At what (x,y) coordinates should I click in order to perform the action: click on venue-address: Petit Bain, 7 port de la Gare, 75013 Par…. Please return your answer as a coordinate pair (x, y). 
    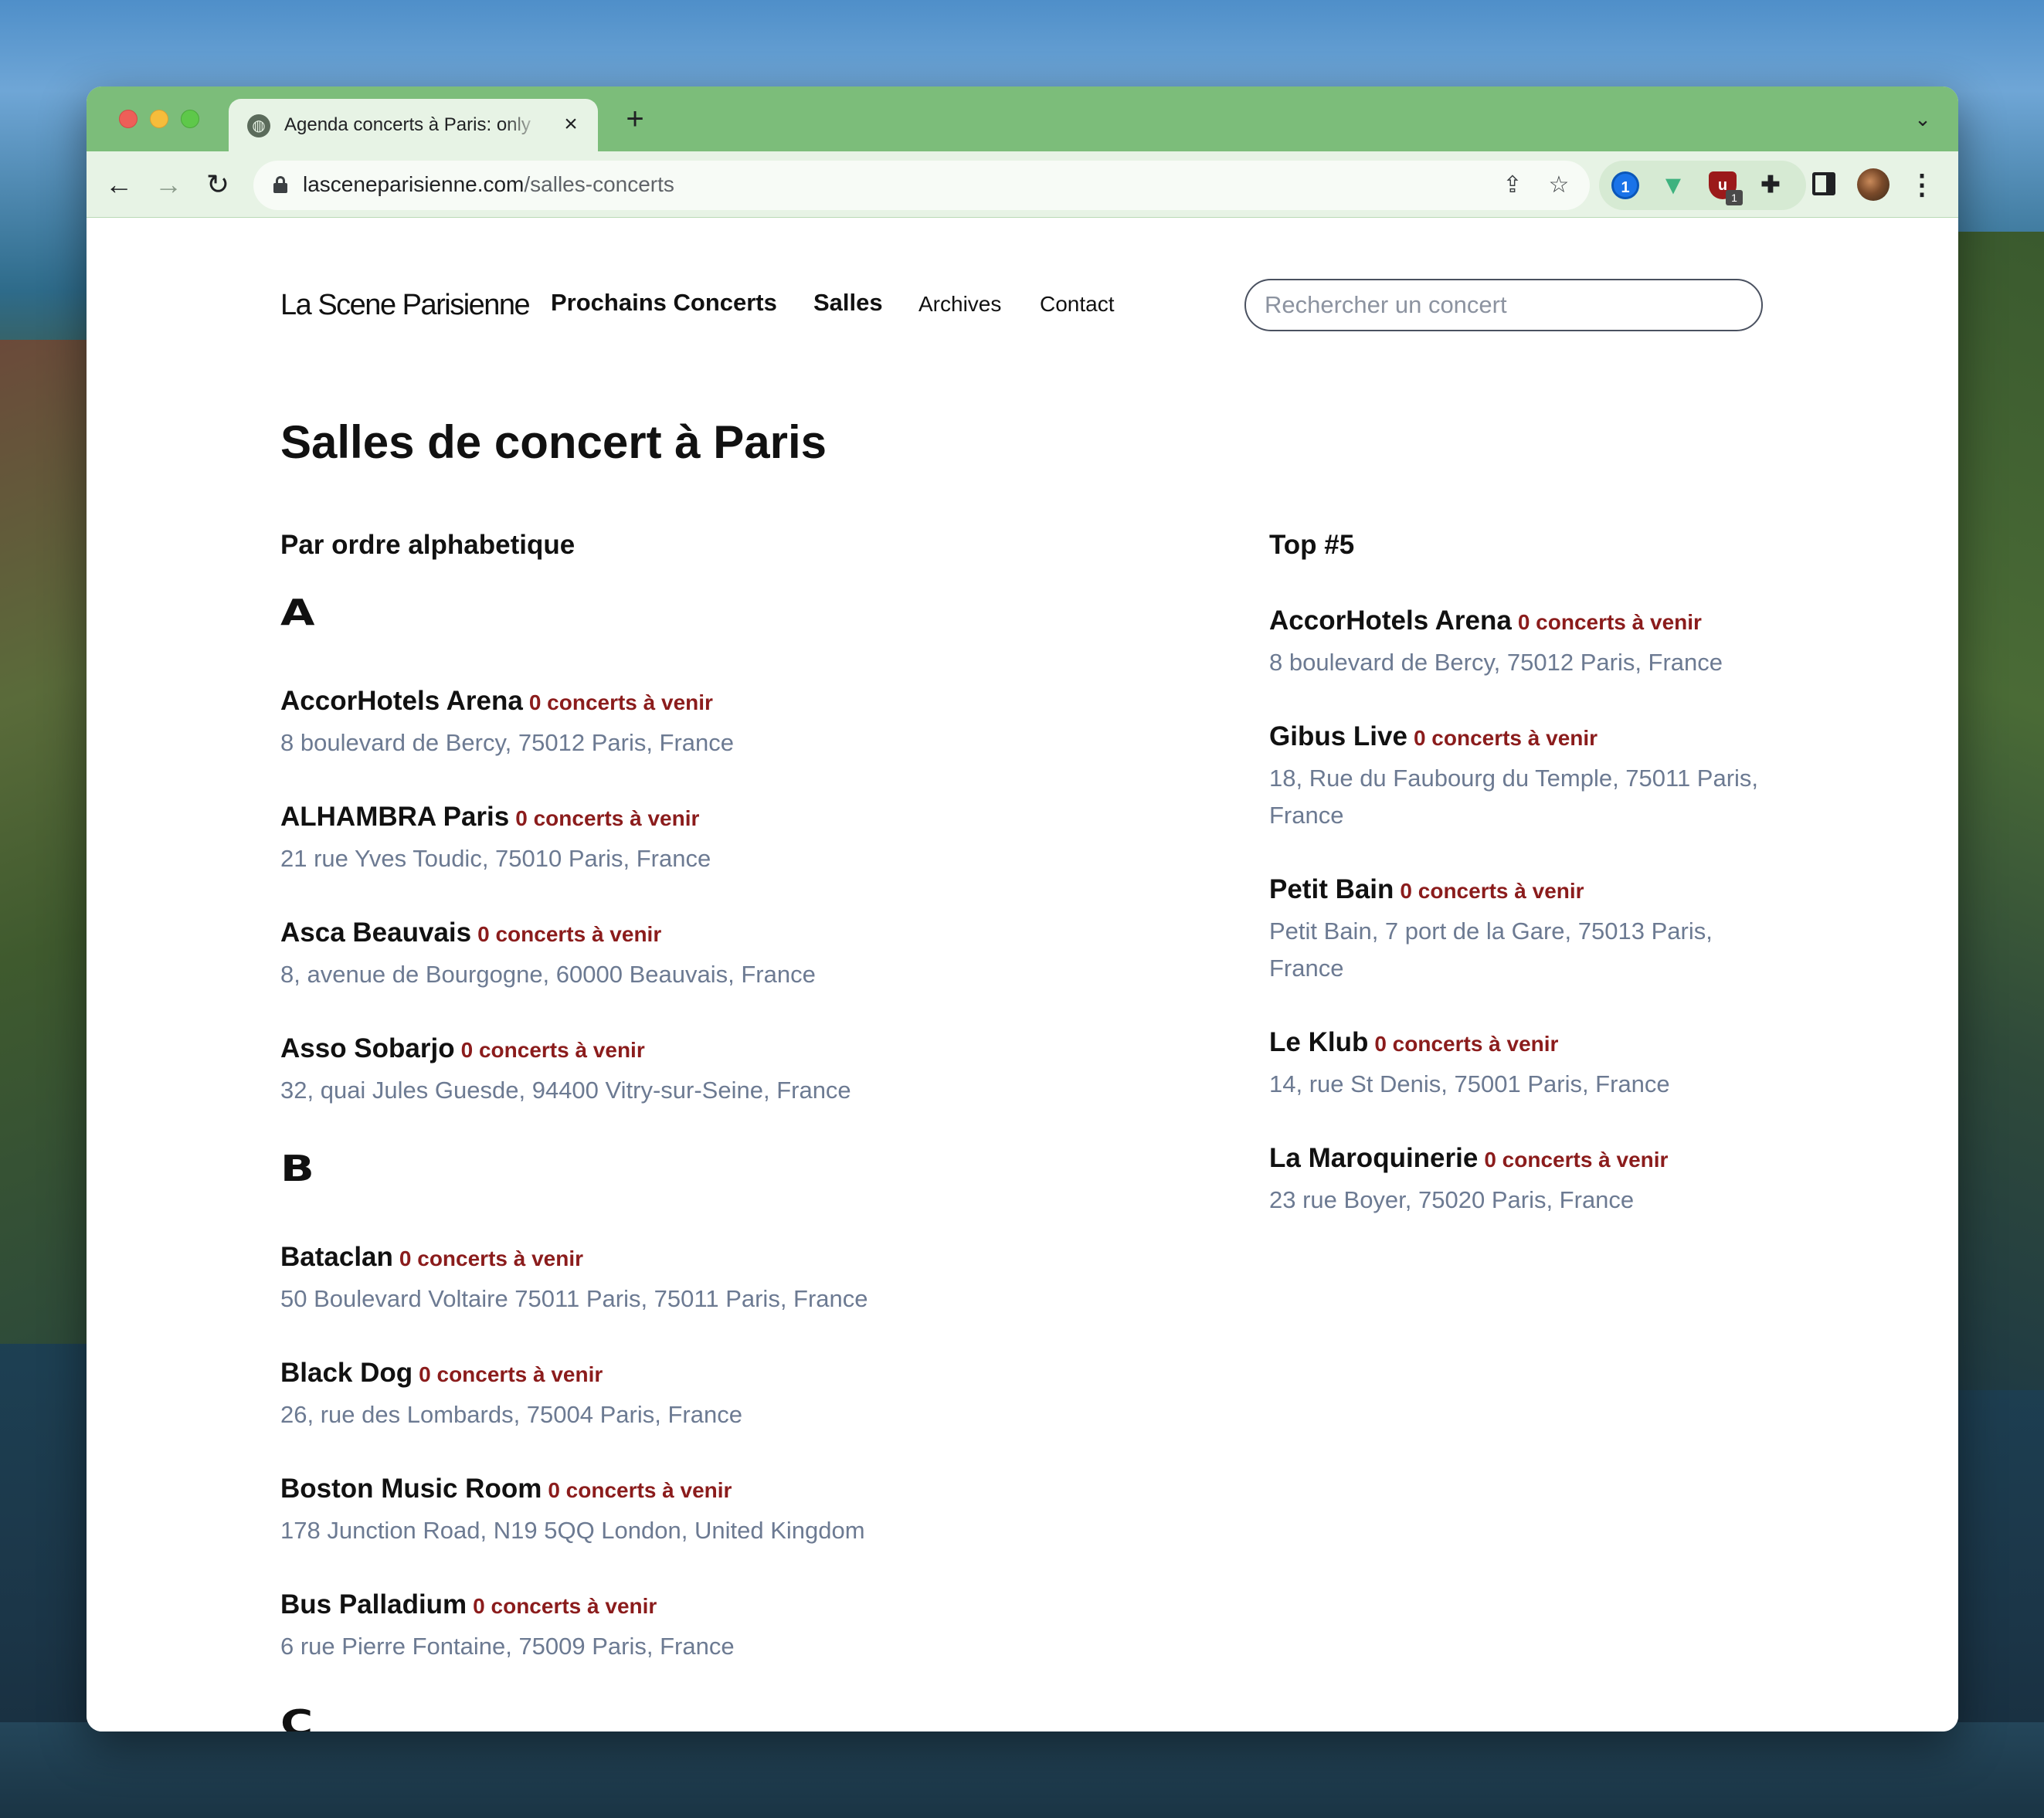
    Looking at the image, I should click on (1491, 949).